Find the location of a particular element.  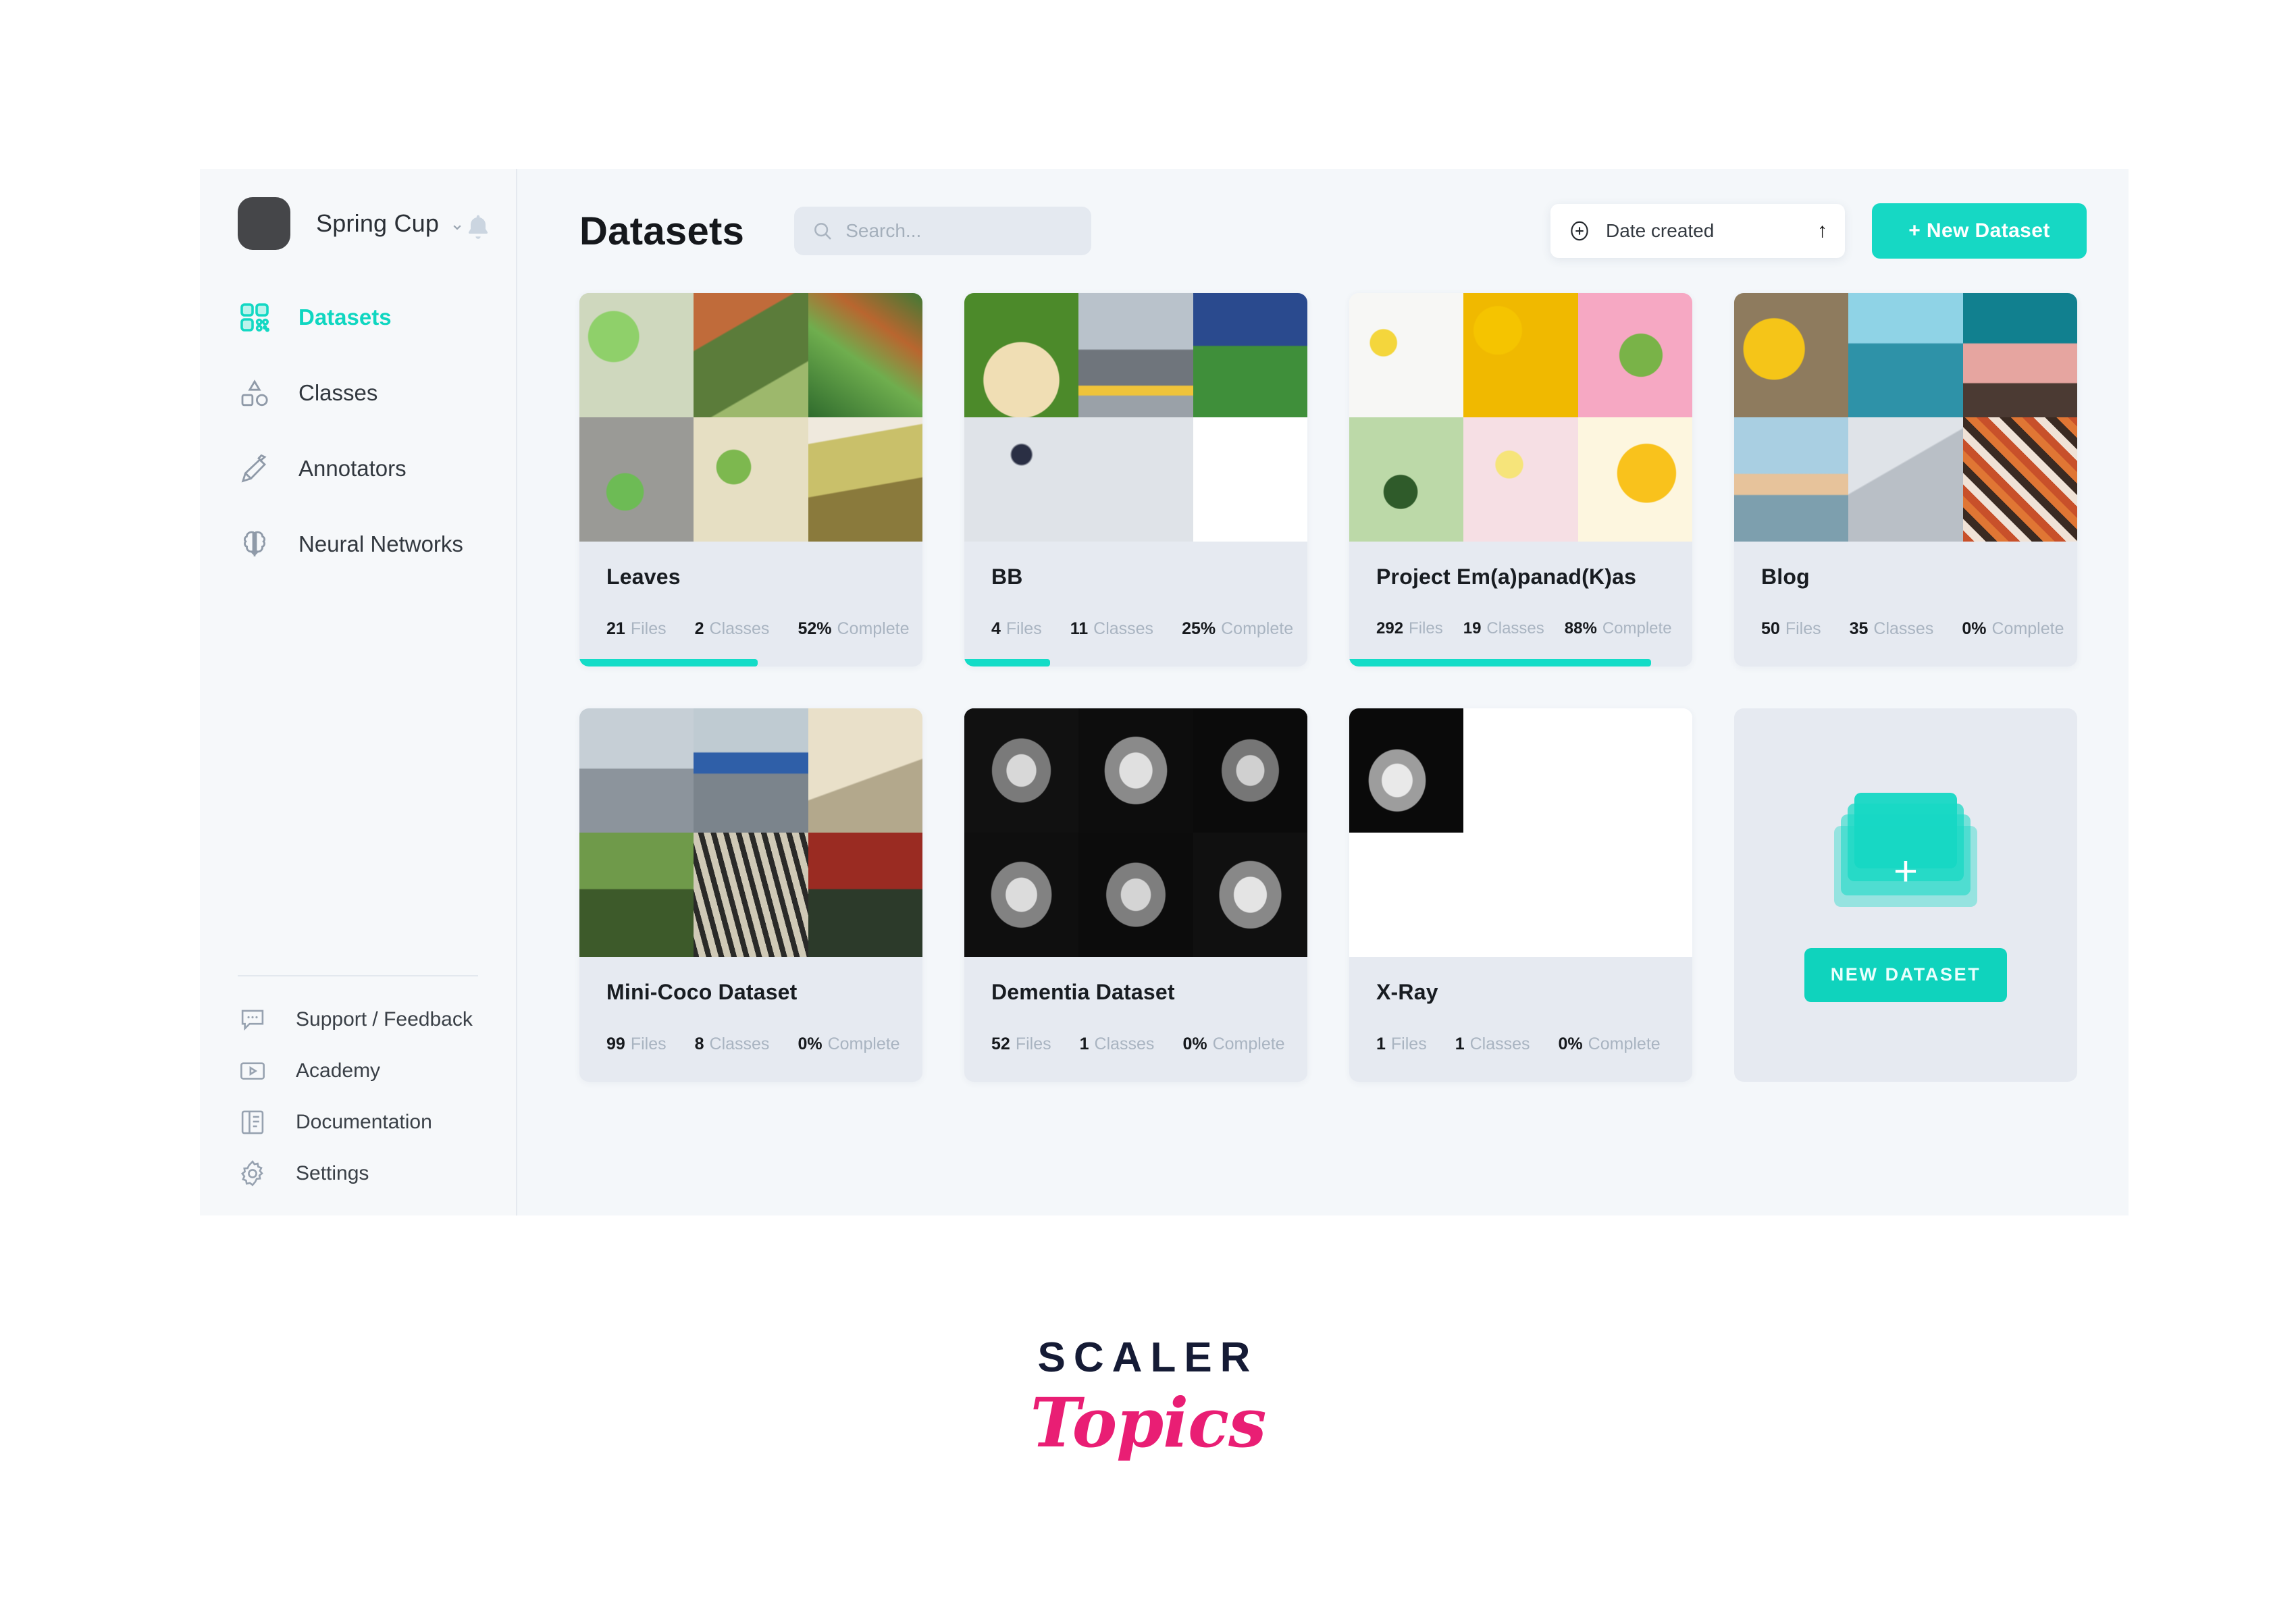

dataset-name: Dementia Dataset is located at coordinates (1083, 992).